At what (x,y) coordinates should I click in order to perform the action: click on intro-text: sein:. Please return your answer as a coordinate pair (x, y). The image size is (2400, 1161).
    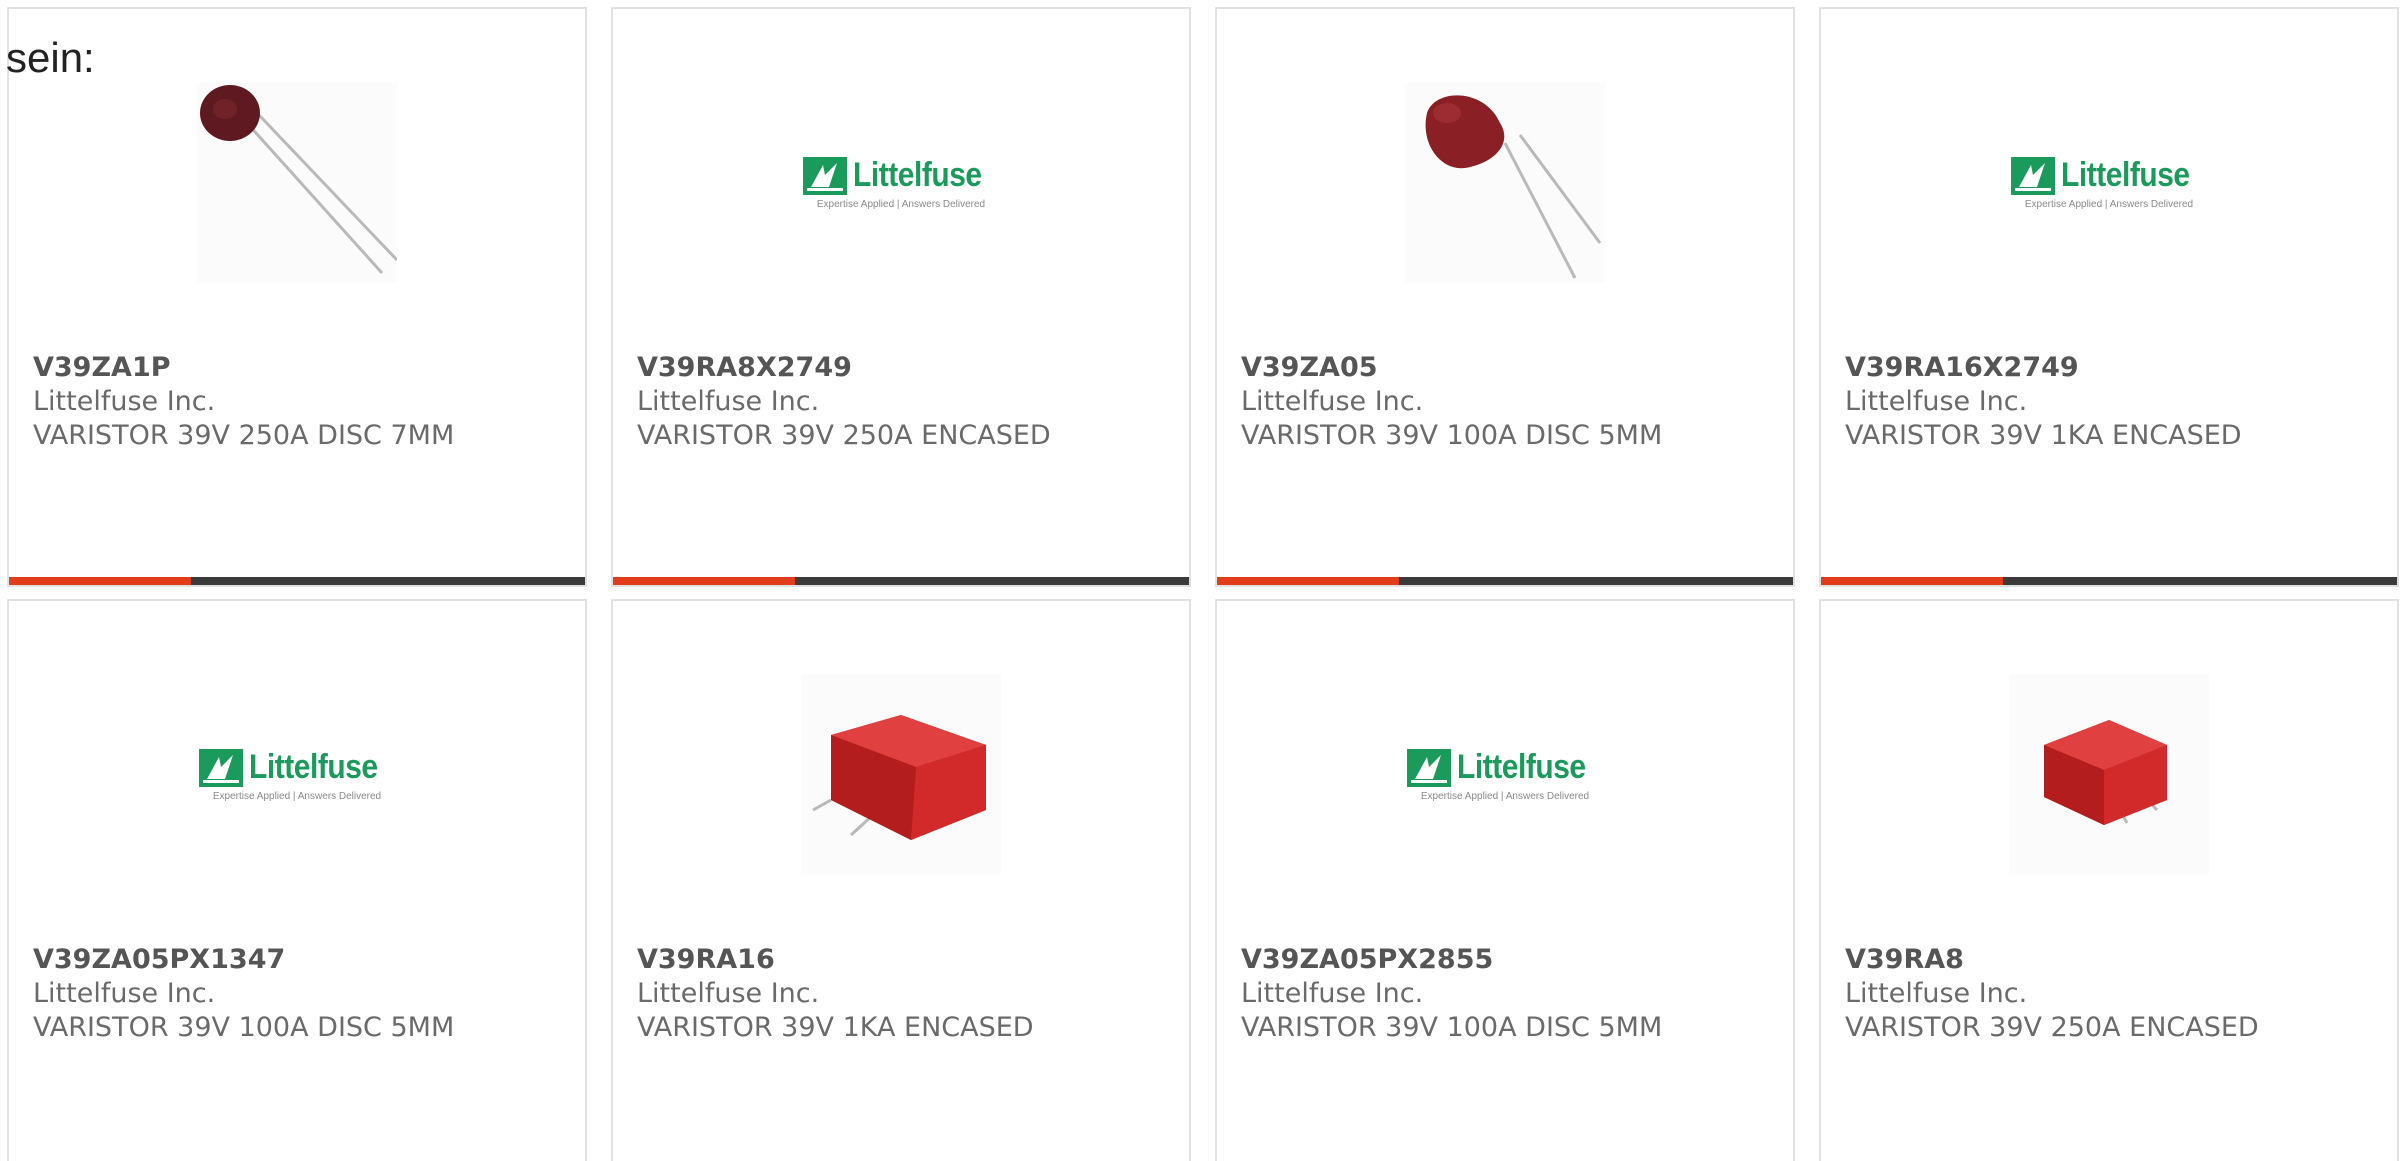
    Looking at the image, I should click on (50, 57).